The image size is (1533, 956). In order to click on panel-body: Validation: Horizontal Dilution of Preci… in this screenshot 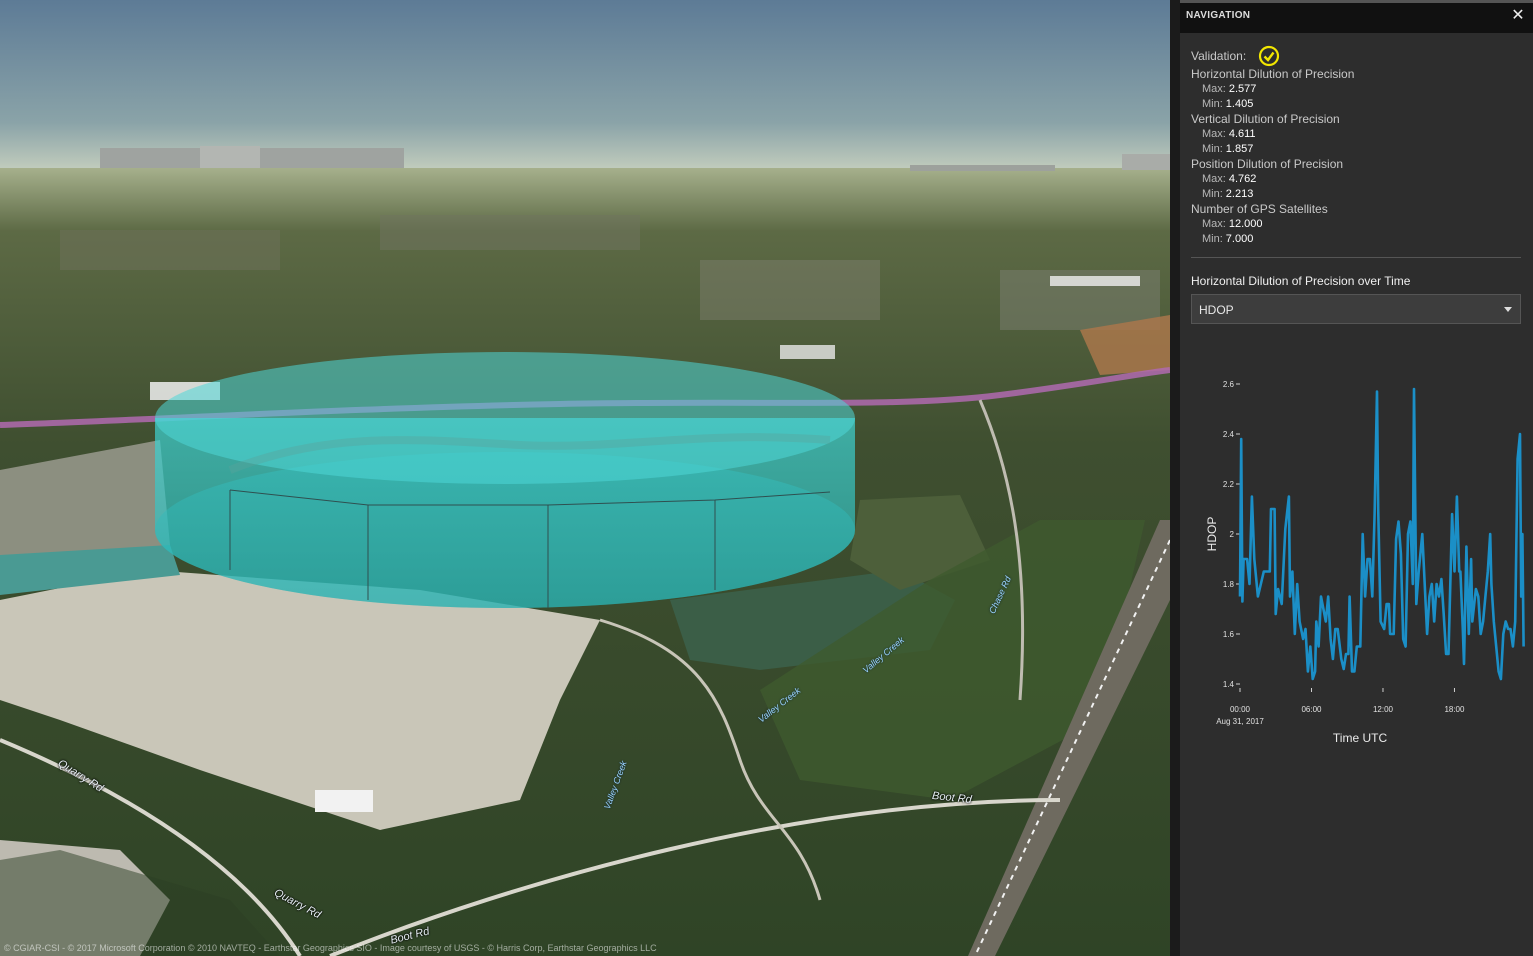, I will do `click(1356, 178)`.